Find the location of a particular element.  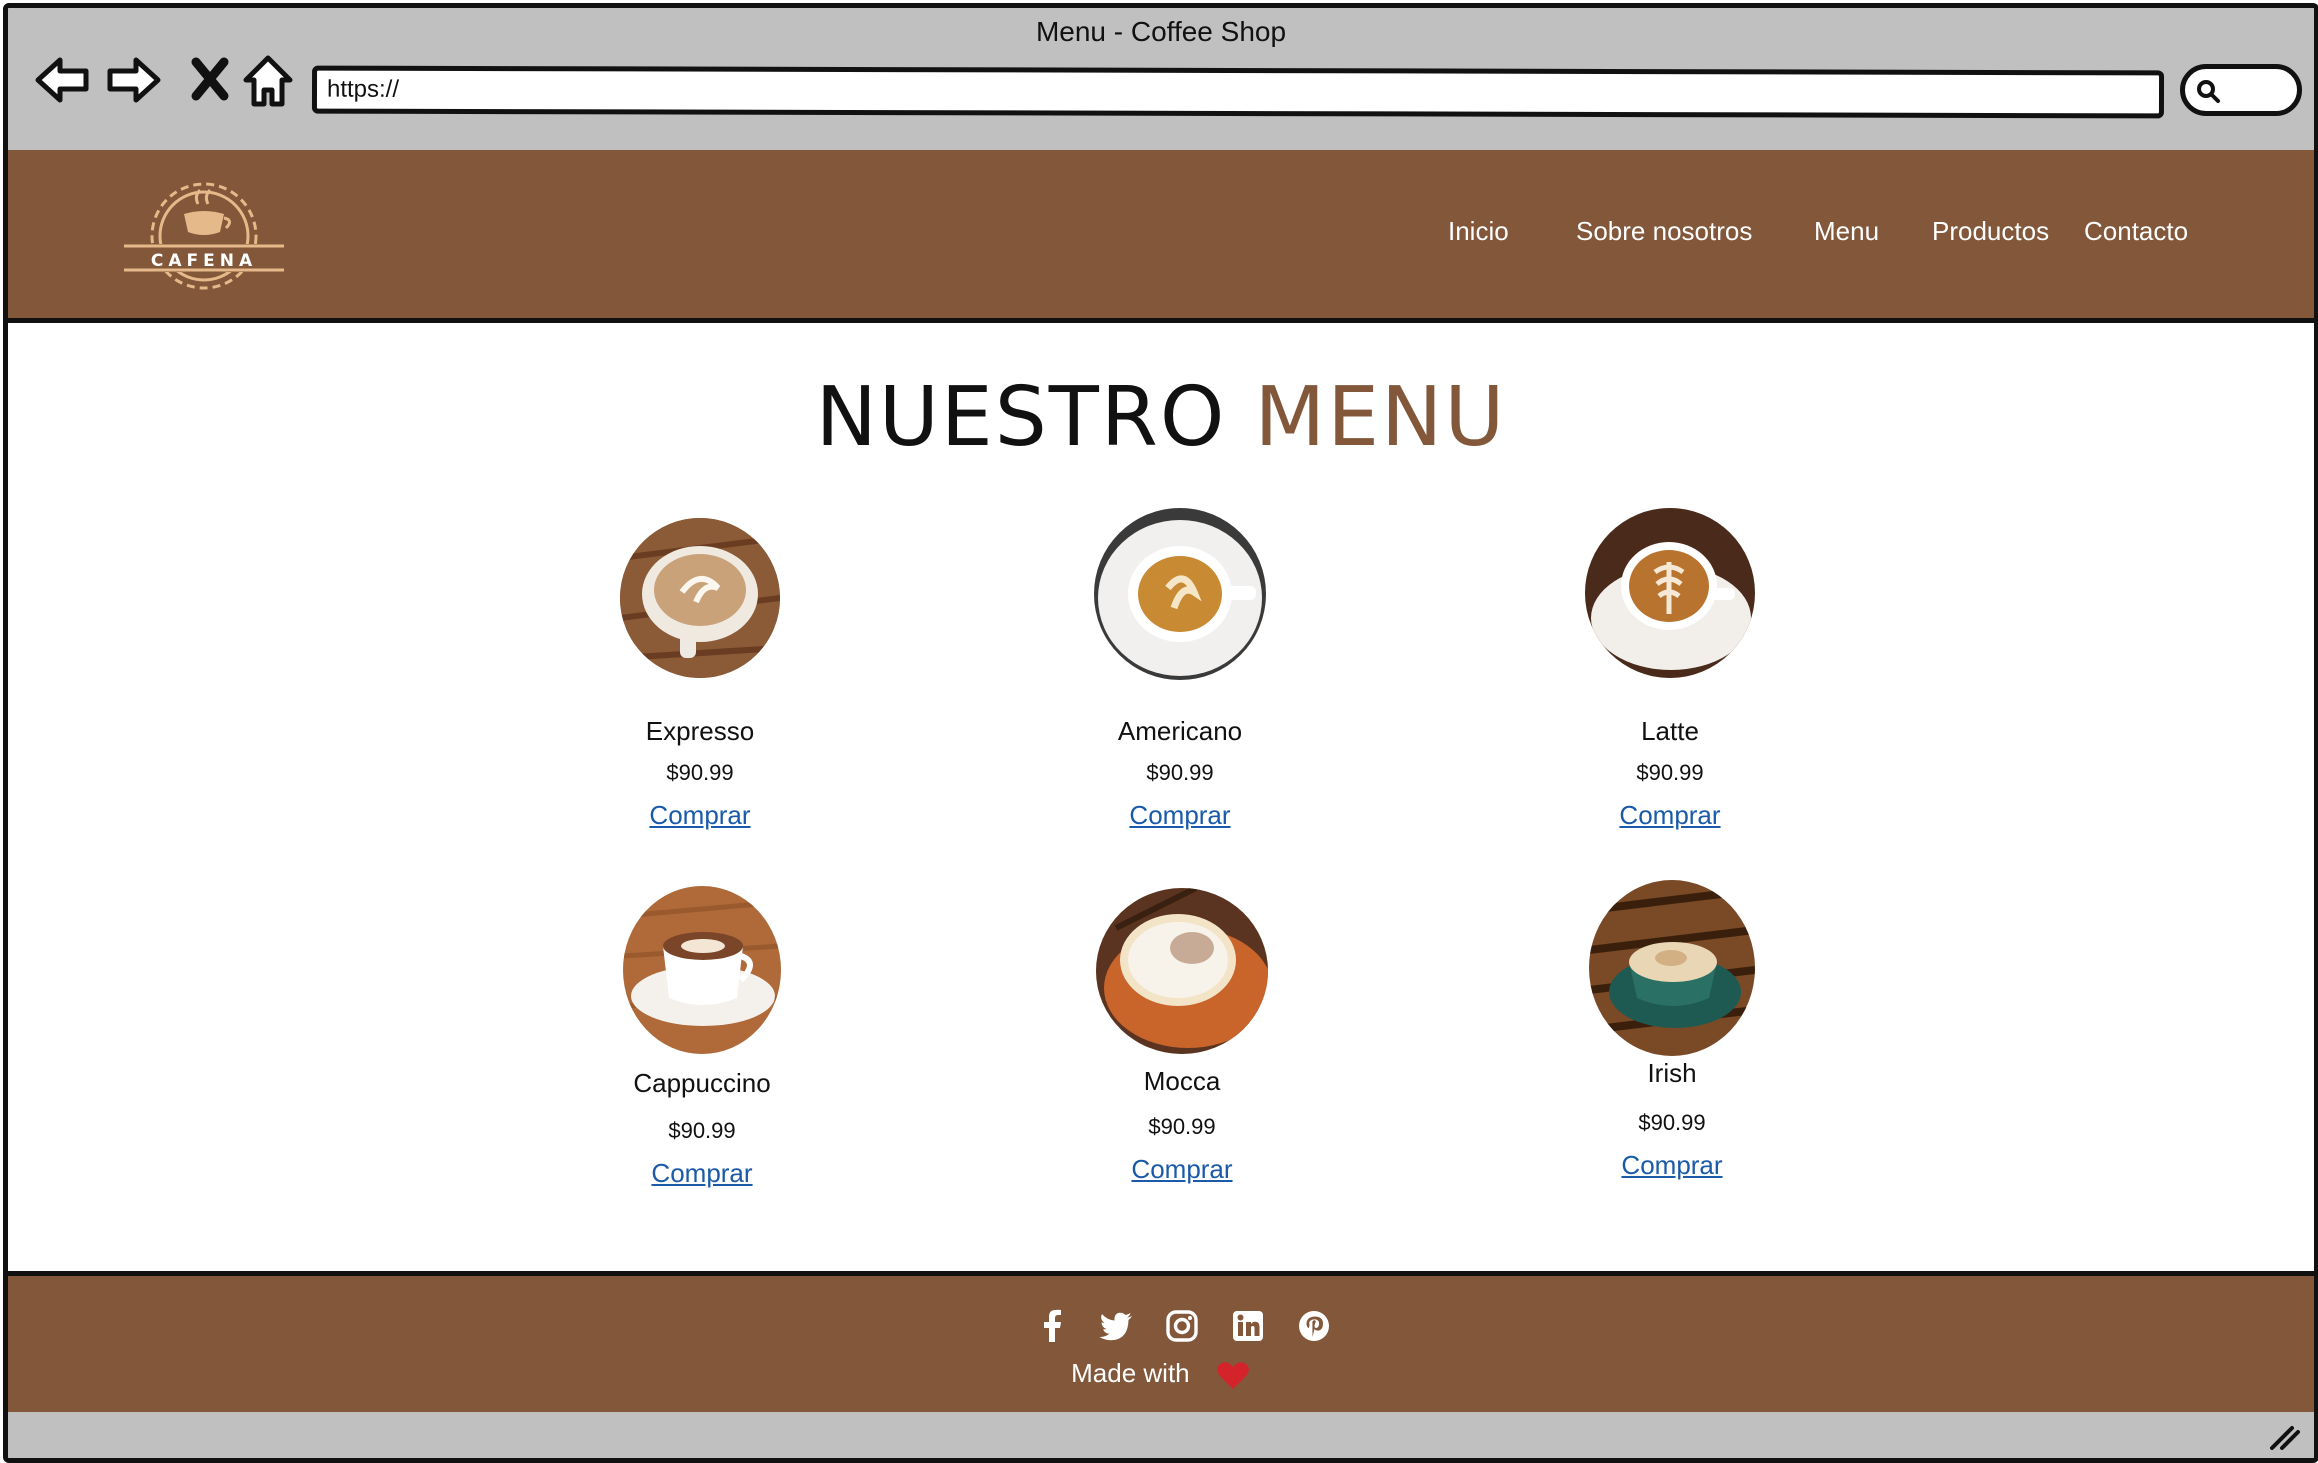

window-title: Menu - Coffee Shop is located at coordinates (1161, 31).